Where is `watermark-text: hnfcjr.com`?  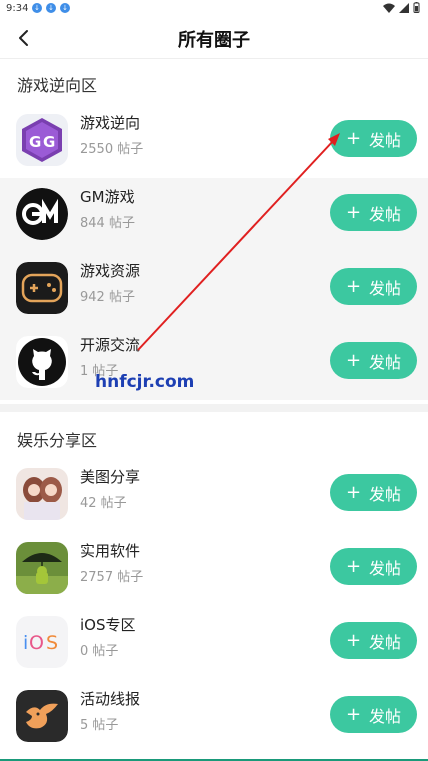 watermark-text: hnfcjr.com is located at coordinates (145, 382).